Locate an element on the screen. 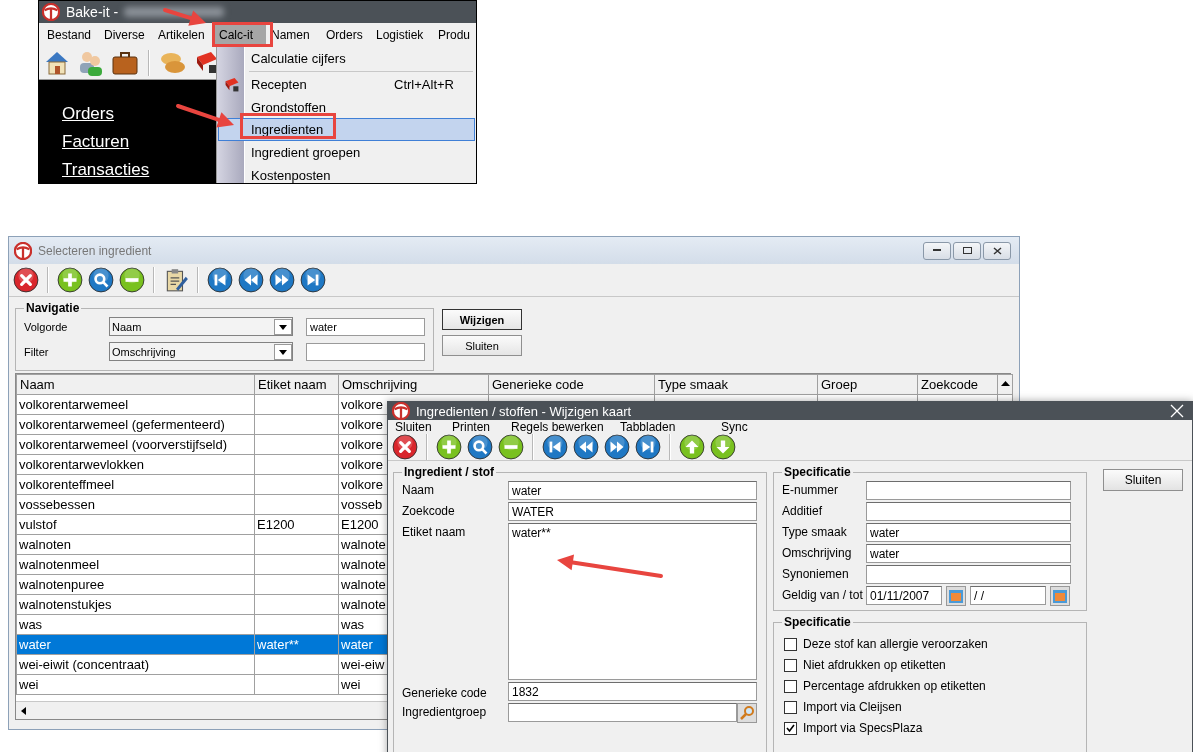  input-field: WATER is located at coordinates (632, 511).